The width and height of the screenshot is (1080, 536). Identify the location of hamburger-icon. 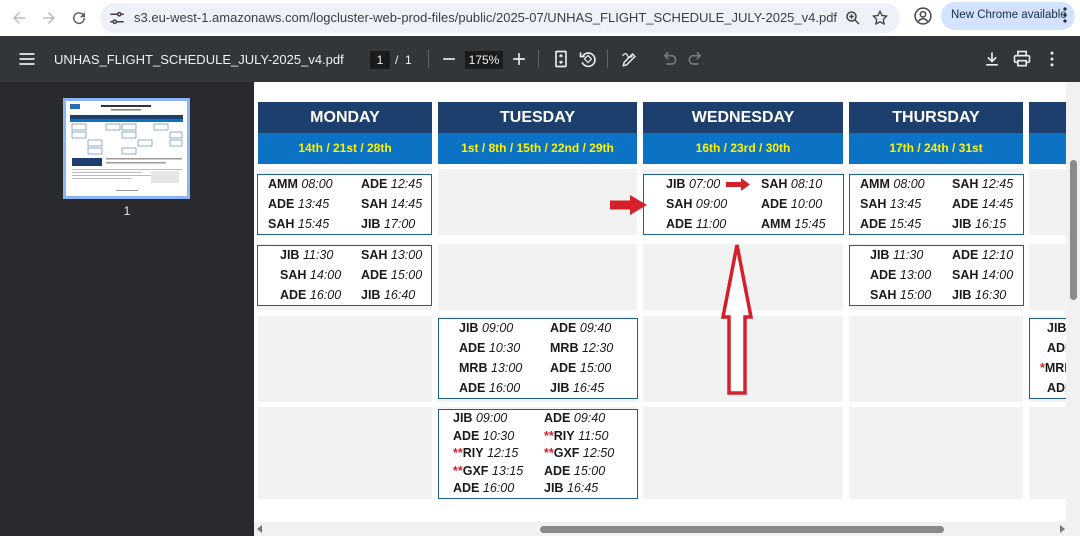
(27, 59).